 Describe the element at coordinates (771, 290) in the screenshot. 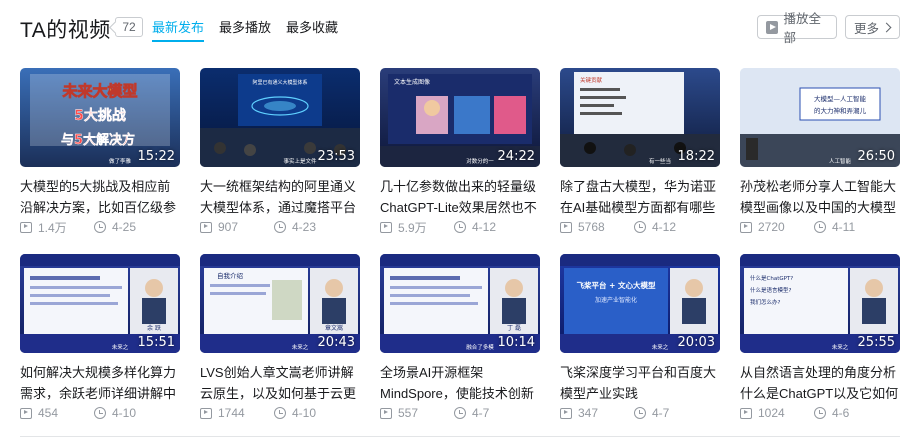

I see `thumb-text: 什么是语言模型?` at that location.